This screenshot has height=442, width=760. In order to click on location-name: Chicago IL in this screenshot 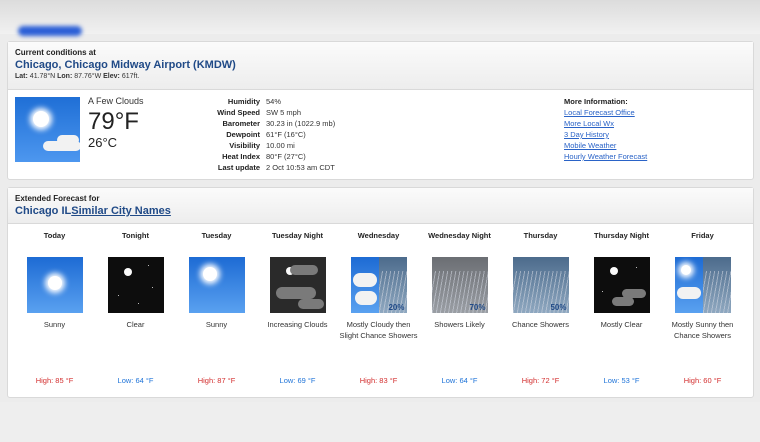, I will do `click(43, 211)`.